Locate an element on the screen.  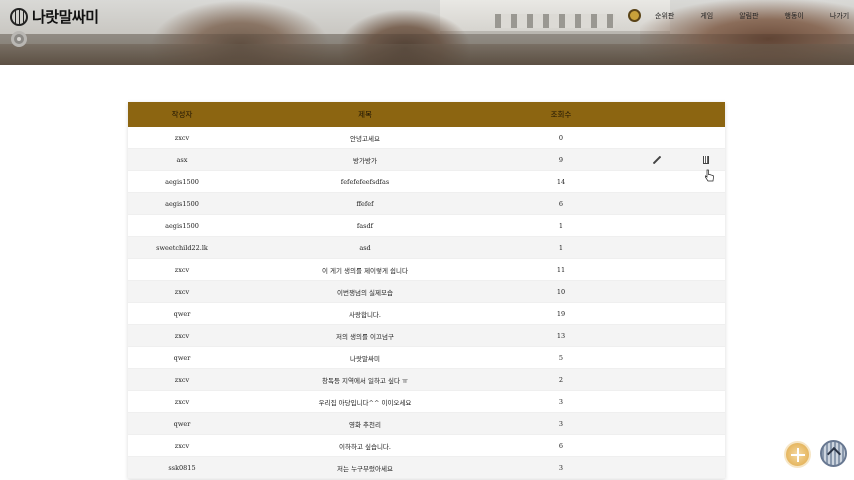
table-row: qwer 사랑합니다. 19 is located at coordinates (426, 314).